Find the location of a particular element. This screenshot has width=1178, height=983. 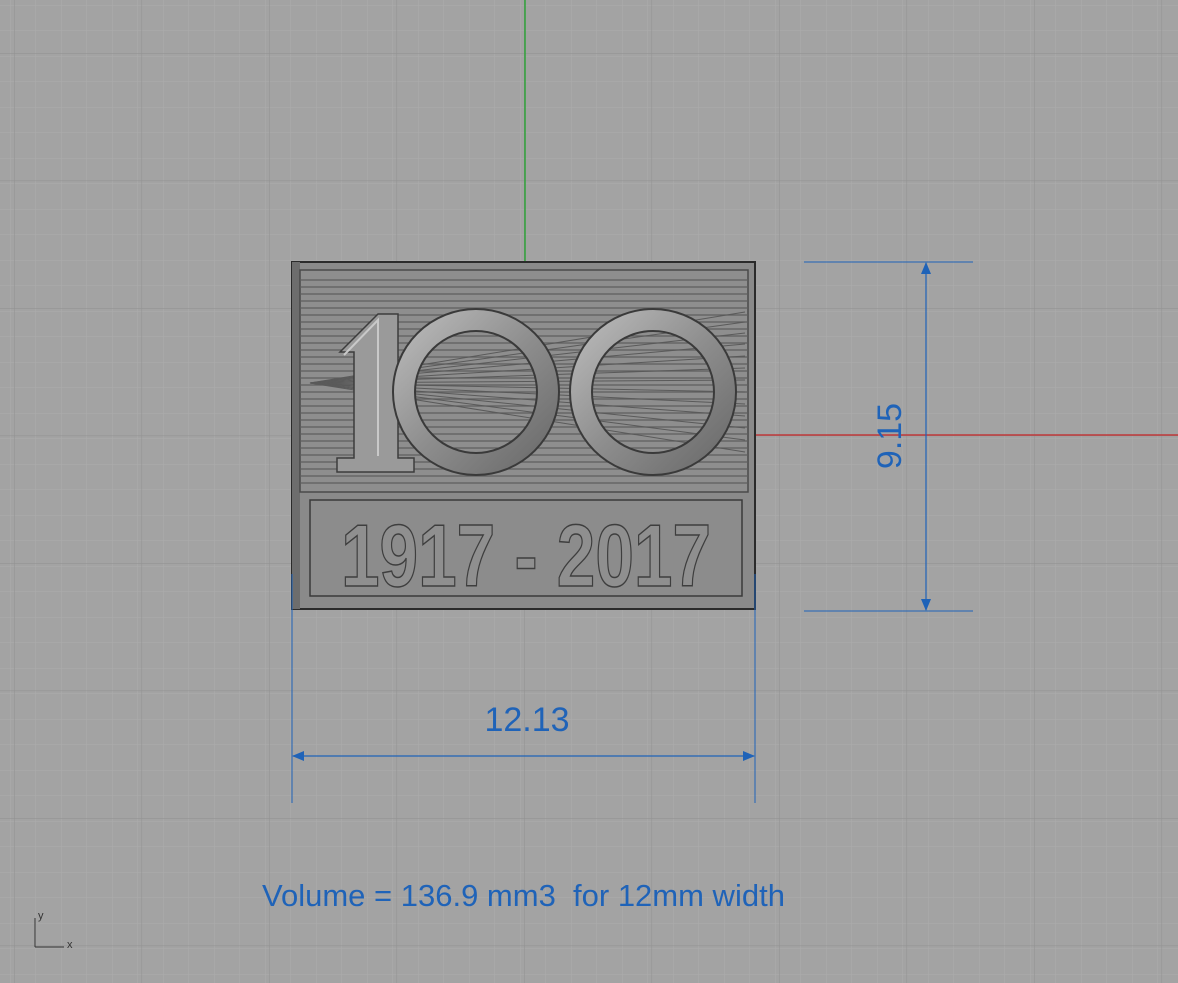

height-dimension-value: 9.15 is located at coordinates (890, 436).